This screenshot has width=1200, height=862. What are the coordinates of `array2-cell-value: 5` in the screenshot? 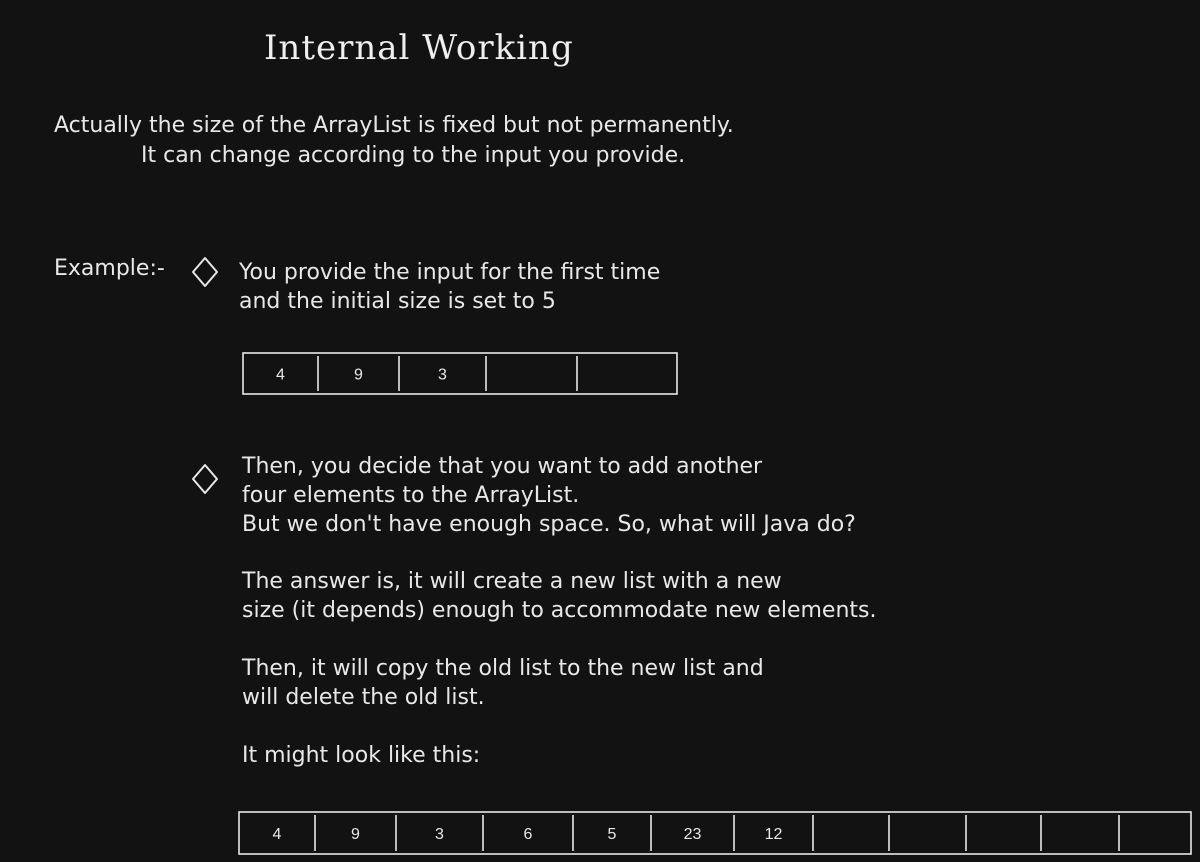 It's located at (612, 834).